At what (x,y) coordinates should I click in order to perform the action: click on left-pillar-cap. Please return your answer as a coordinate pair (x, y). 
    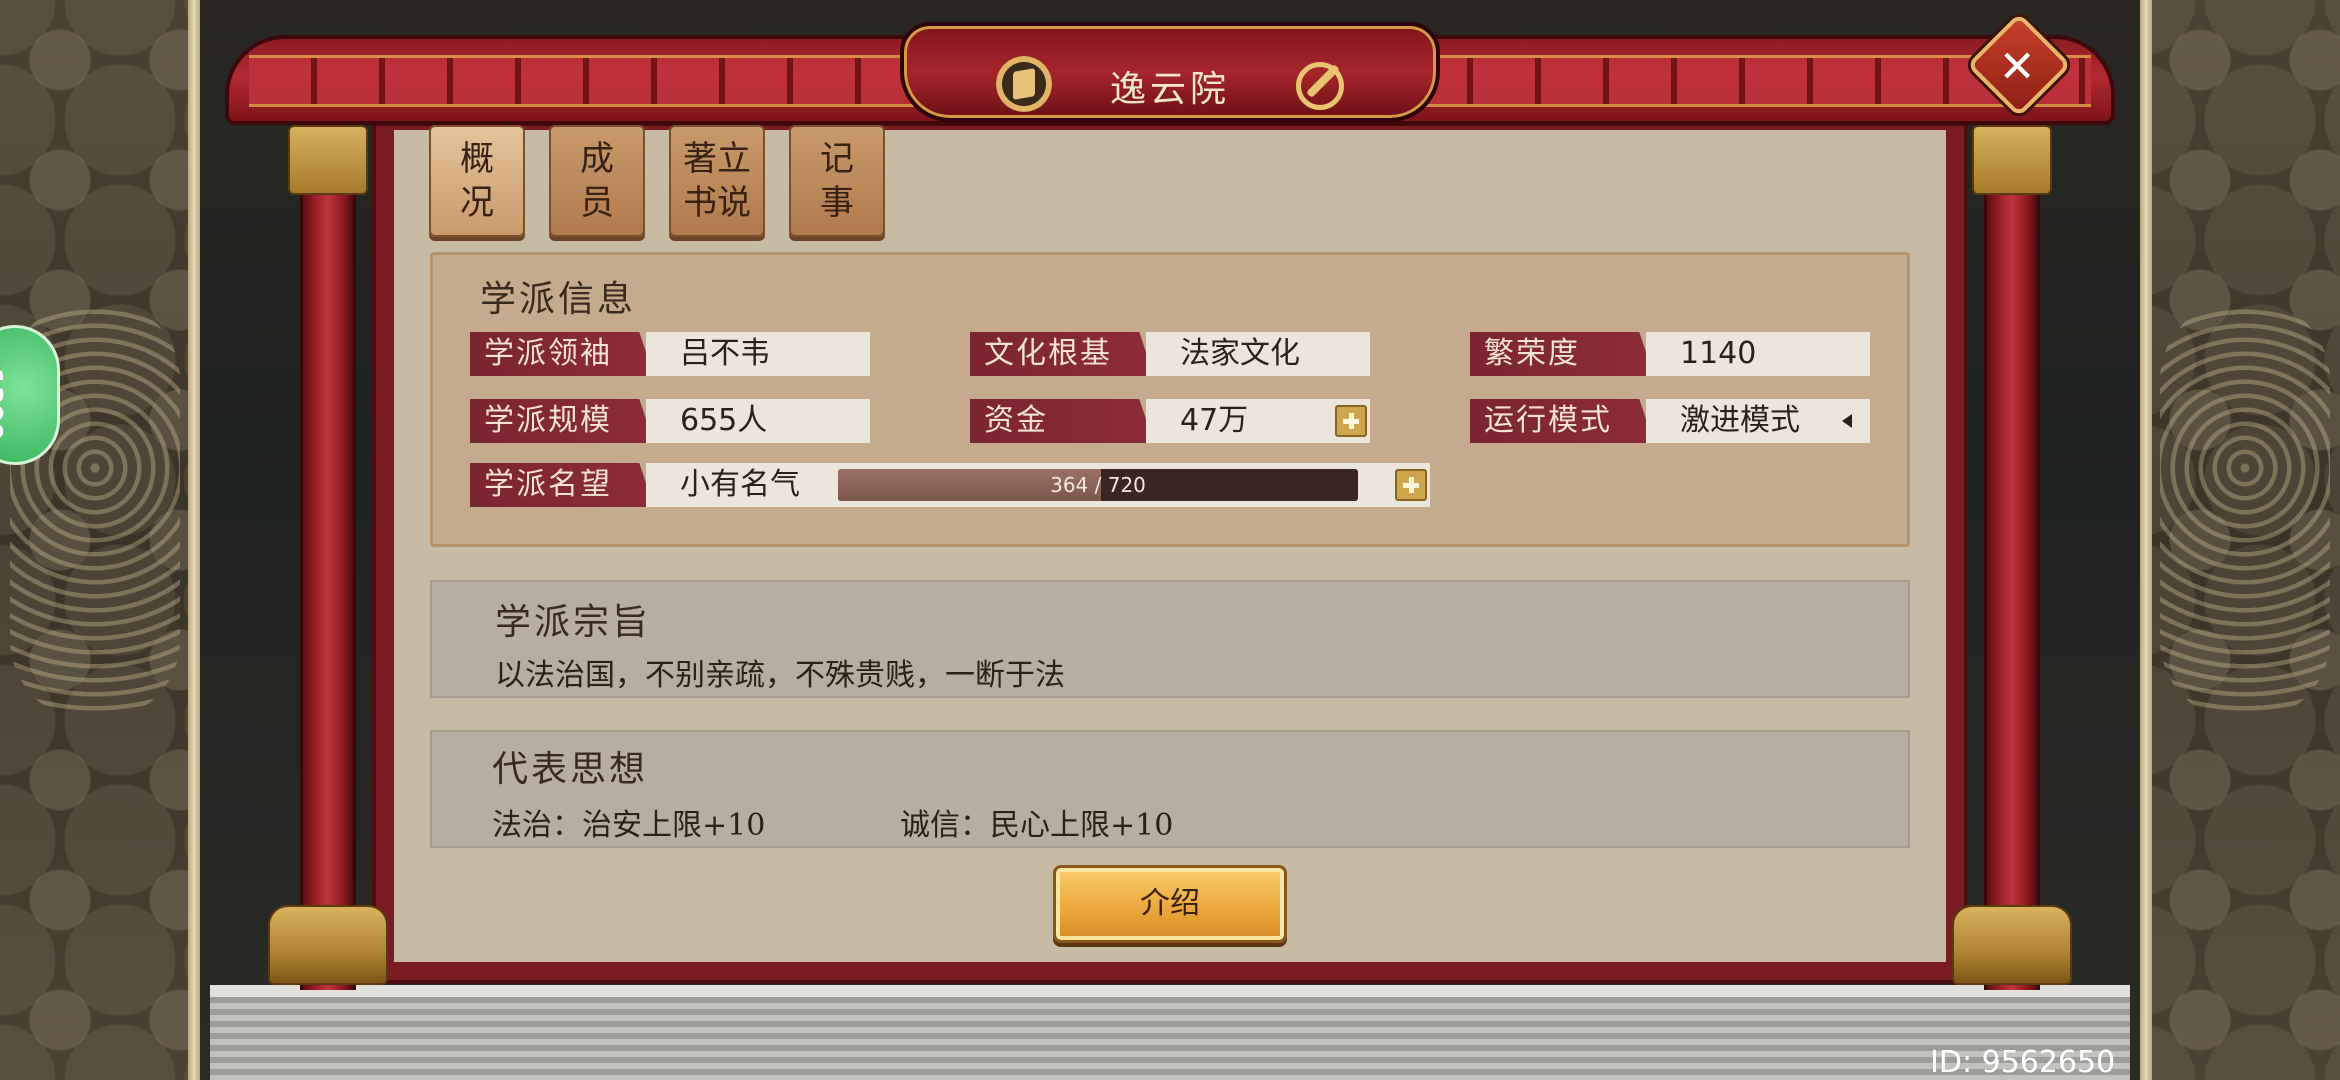
    Looking at the image, I should click on (328, 160).